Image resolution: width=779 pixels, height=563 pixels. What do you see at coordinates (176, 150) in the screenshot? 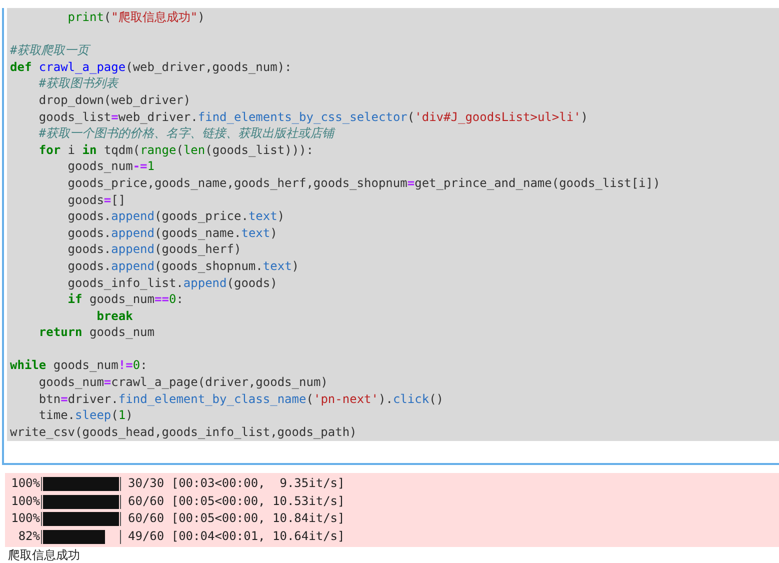
I see `code-line: for i in tqdm(range(len(goods_list))):` at bounding box center [176, 150].